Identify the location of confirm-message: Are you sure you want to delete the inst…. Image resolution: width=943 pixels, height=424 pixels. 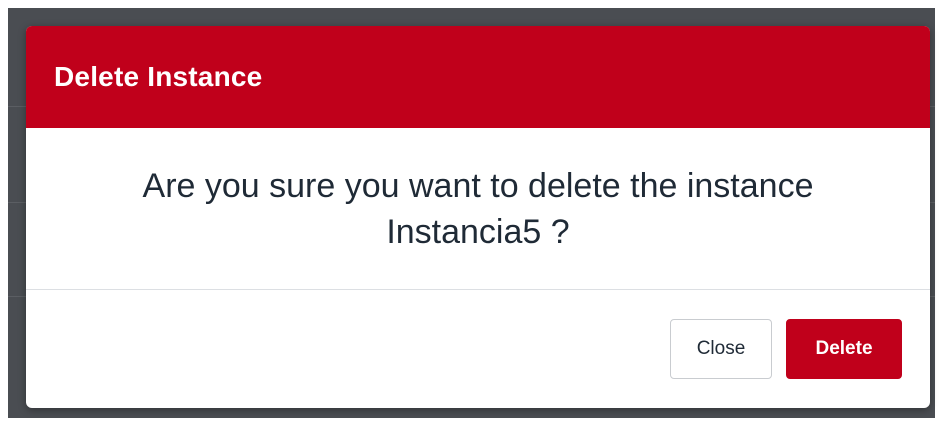
(478, 185).